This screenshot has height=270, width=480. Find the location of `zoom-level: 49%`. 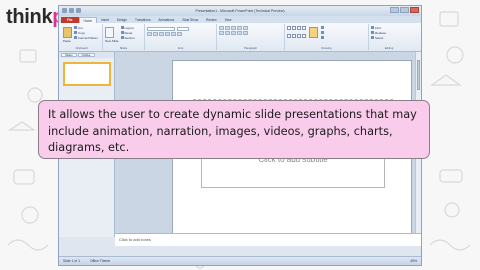

zoom-level: 49% is located at coordinates (413, 261).